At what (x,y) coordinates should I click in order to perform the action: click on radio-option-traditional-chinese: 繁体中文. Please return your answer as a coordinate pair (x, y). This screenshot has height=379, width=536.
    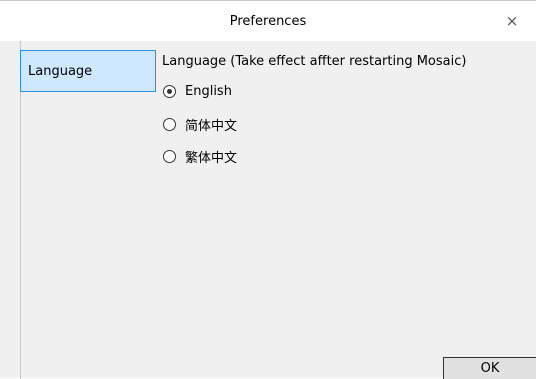
    Looking at the image, I should click on (200, 156).